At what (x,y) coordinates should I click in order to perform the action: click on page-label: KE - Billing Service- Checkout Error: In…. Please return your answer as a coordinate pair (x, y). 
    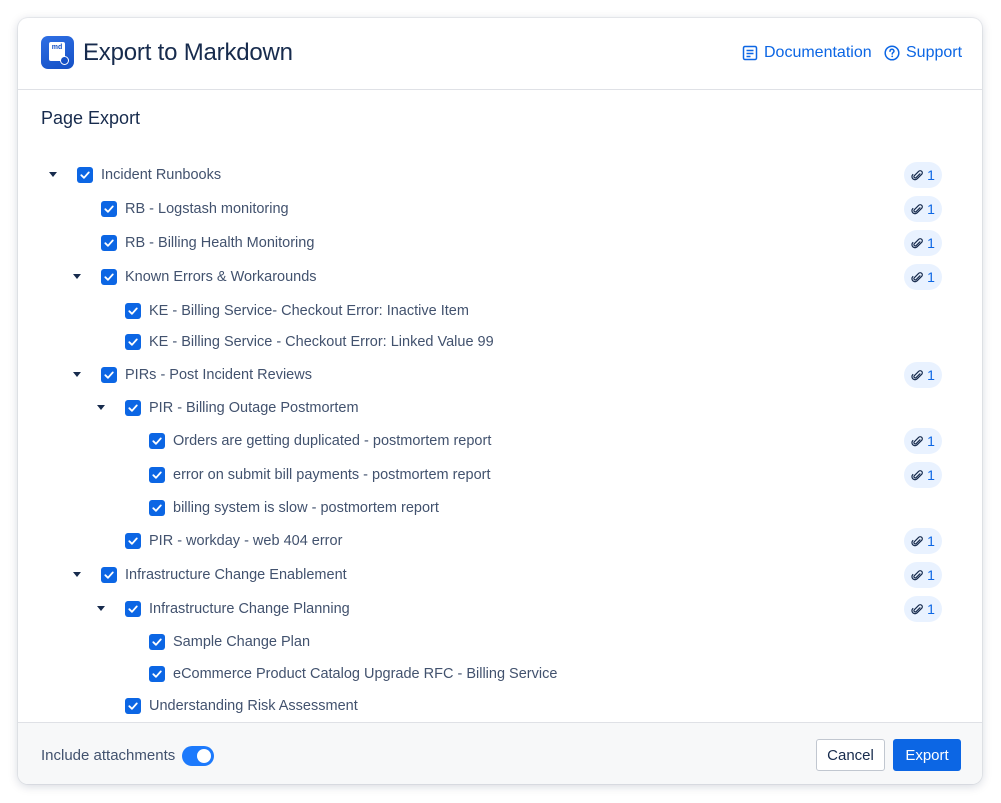
    Looking at the image, I should click on (309, 311).